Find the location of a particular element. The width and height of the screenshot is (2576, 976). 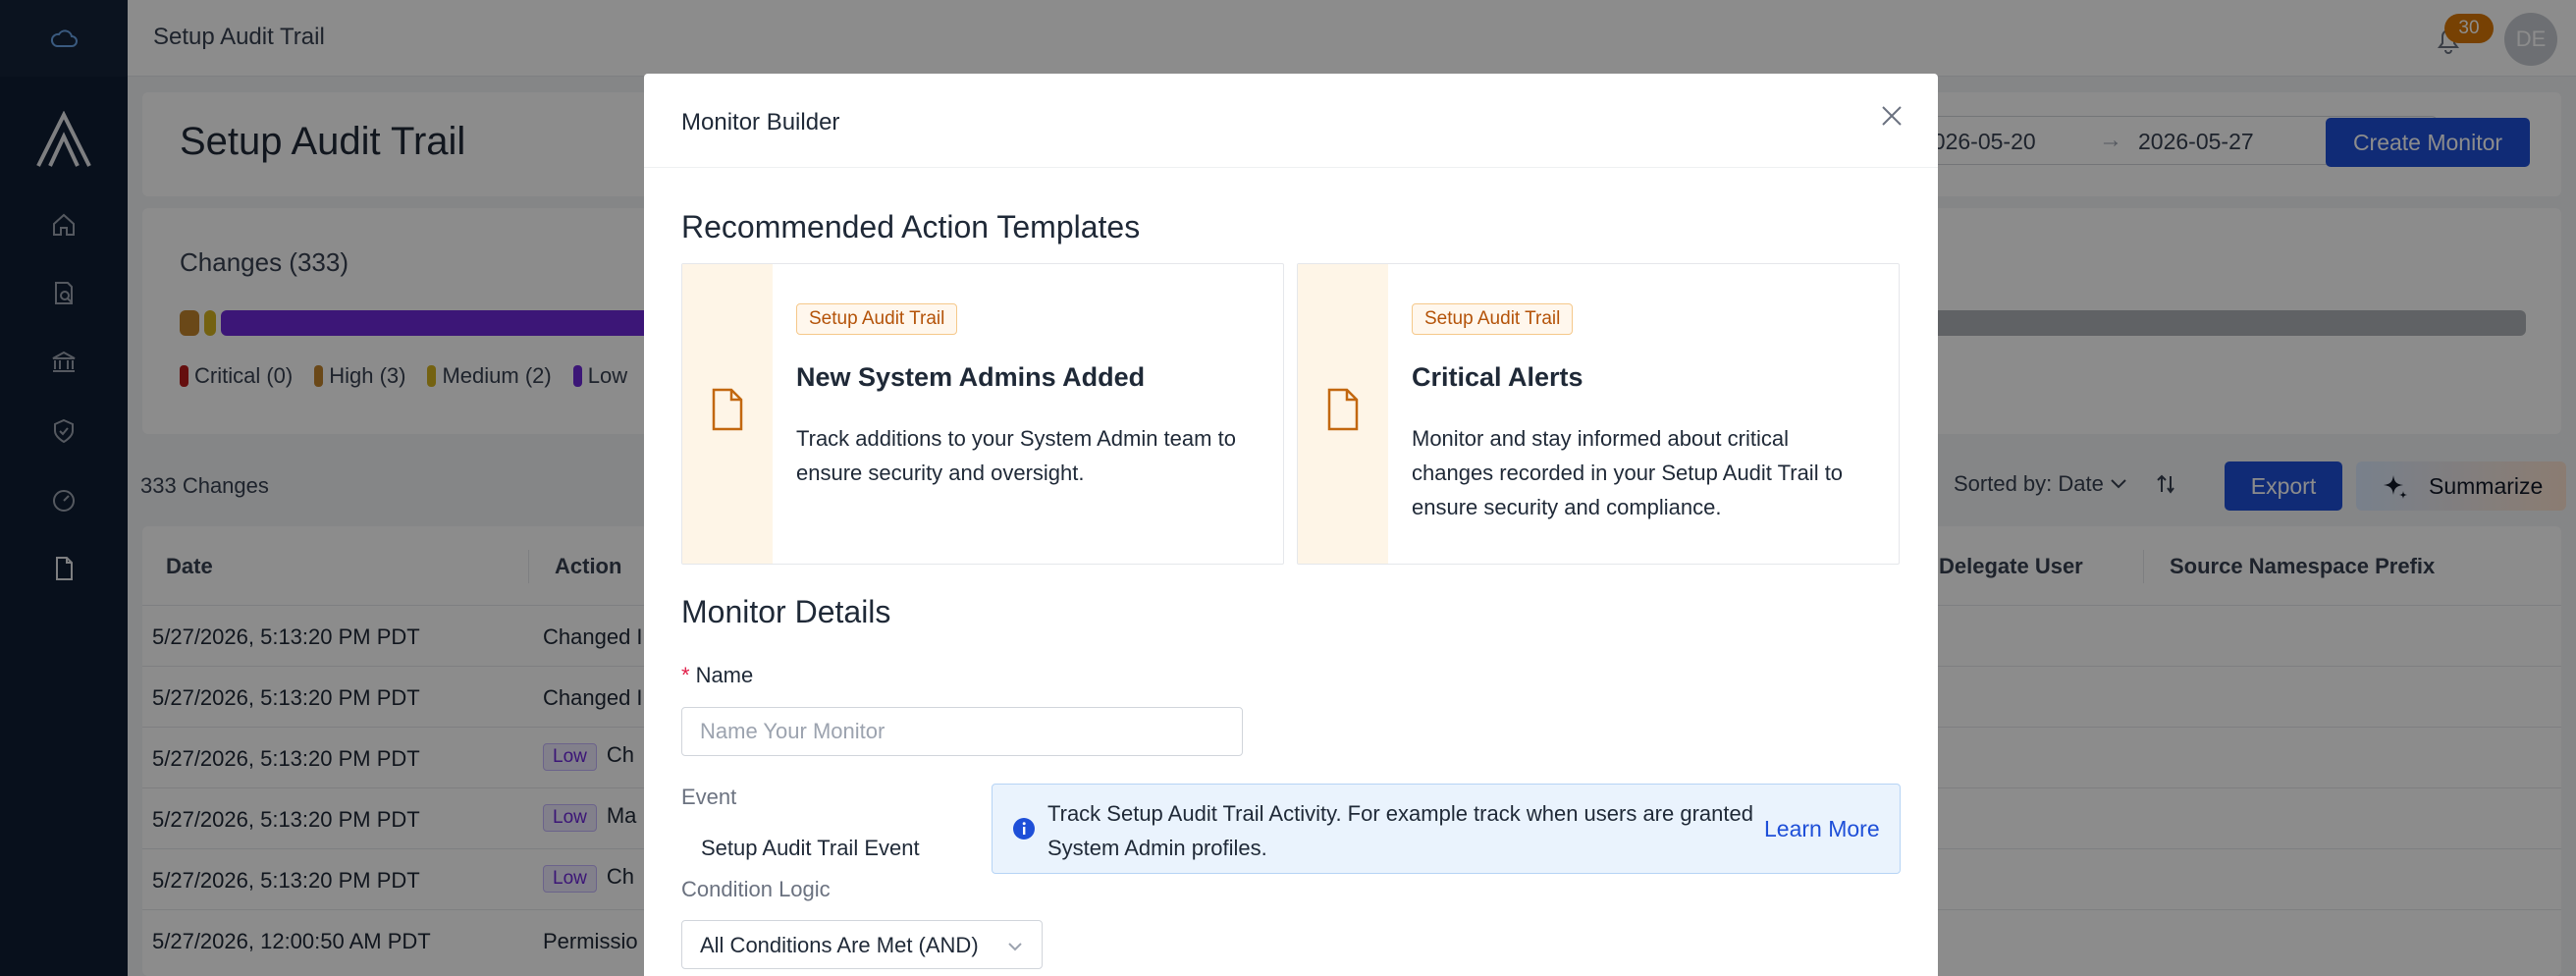

required-mark: * is located at coordinates (685, 675).